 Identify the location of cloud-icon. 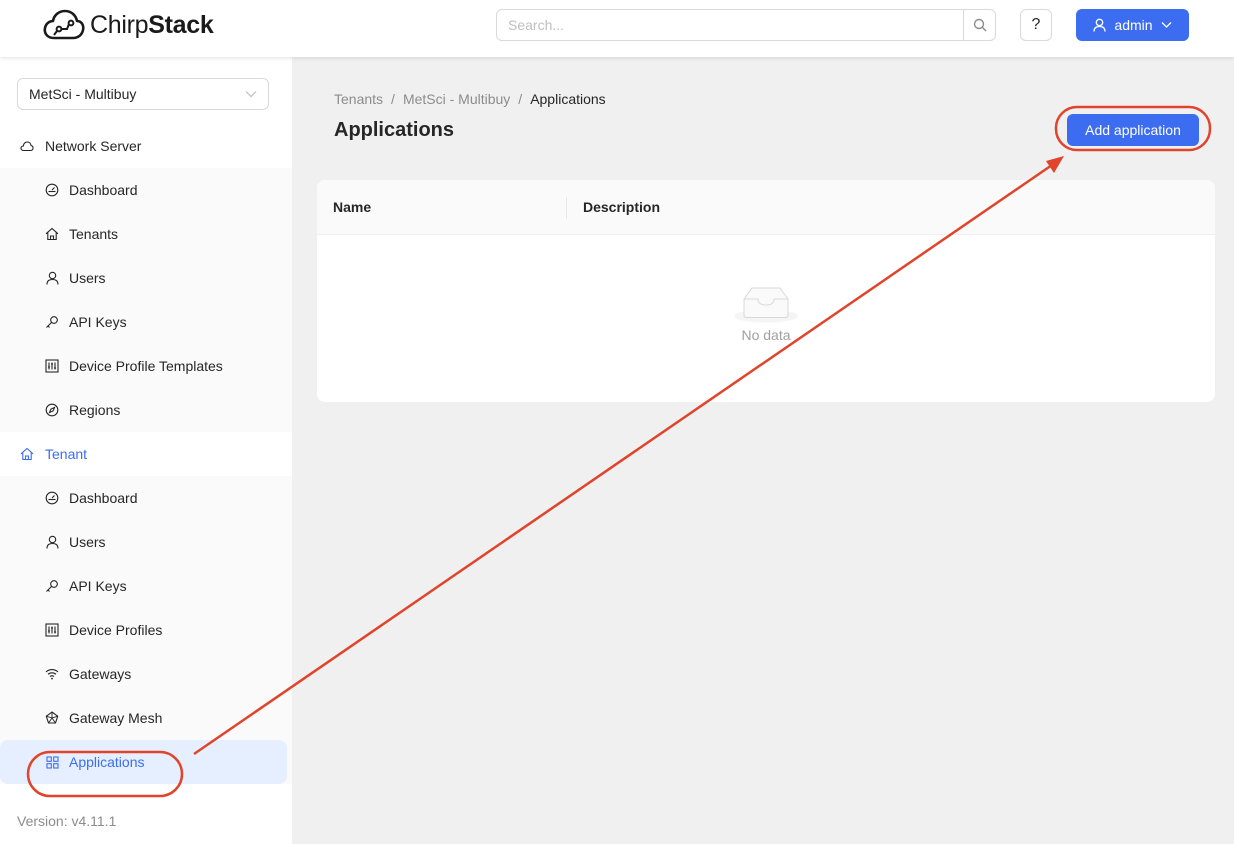
(27, 146).